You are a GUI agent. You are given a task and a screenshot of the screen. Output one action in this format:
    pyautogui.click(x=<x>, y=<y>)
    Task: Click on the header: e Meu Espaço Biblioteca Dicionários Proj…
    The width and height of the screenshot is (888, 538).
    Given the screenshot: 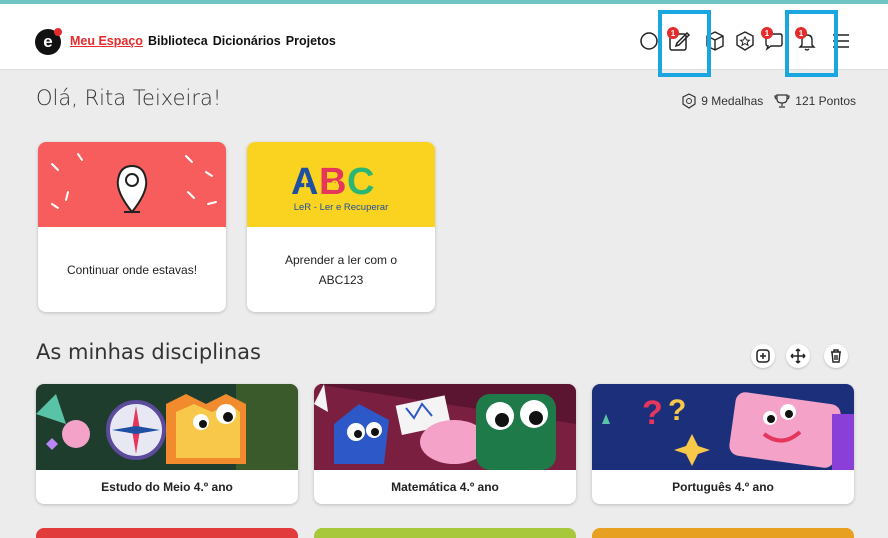 What is the action you would take?
    pyautogui.click(x=444, y=40)
    